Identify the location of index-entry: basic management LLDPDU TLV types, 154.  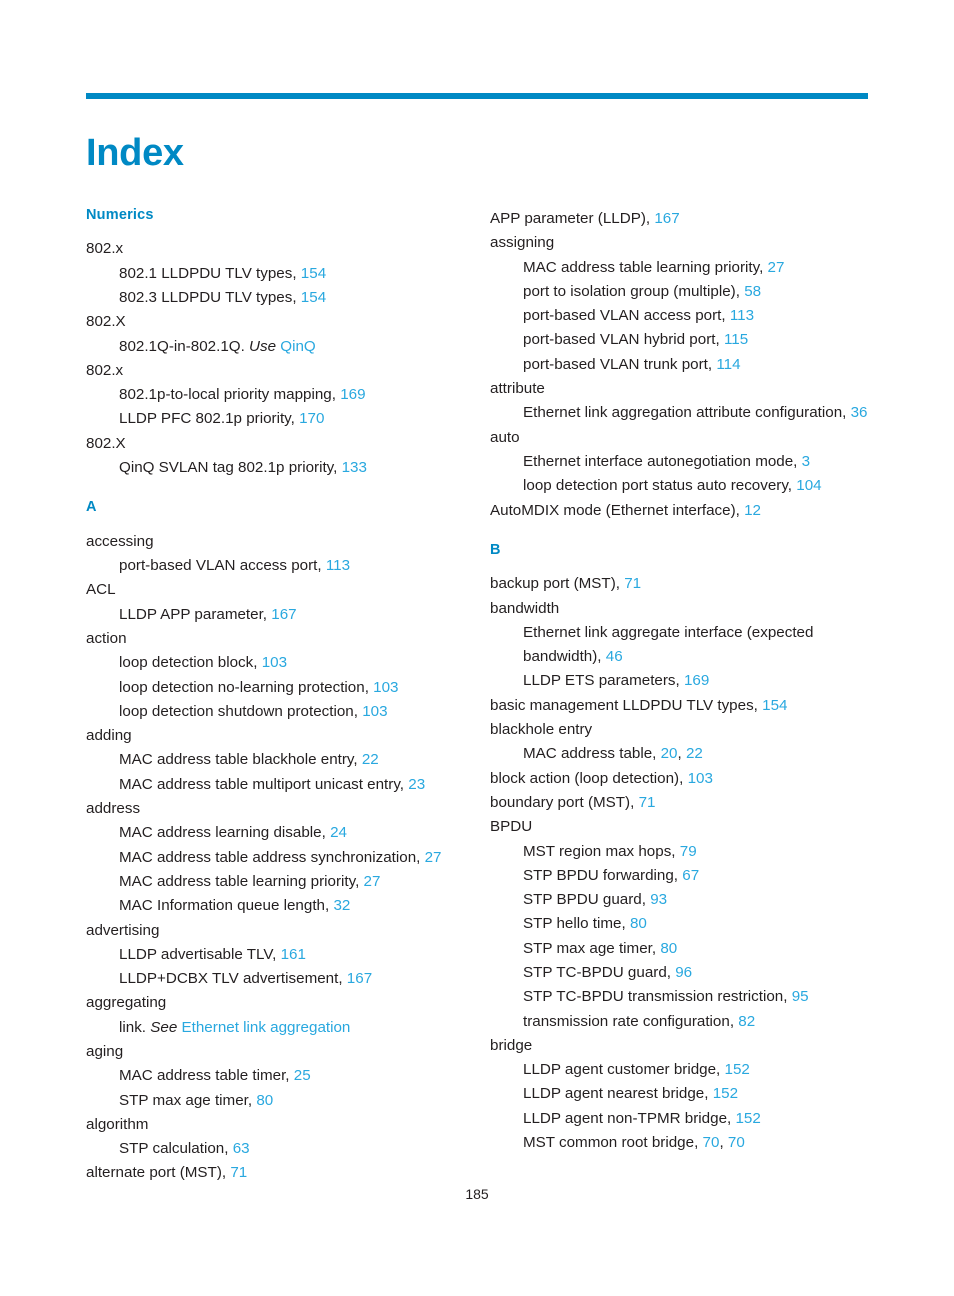
(681, 706).